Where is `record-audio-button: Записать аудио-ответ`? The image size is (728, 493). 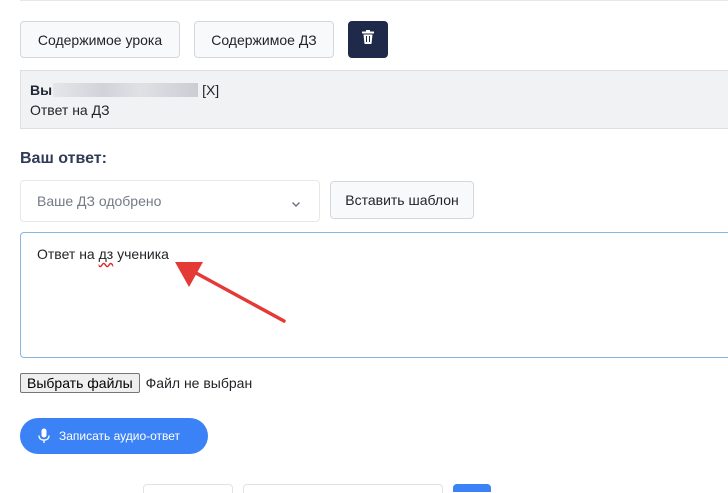 record-audio-button: Записать аудио-ответ is located at coordinates (114, 436).